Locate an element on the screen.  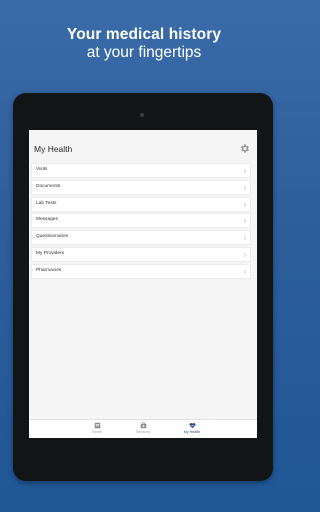
tab-label: Services is located at coordinates (143, 432).